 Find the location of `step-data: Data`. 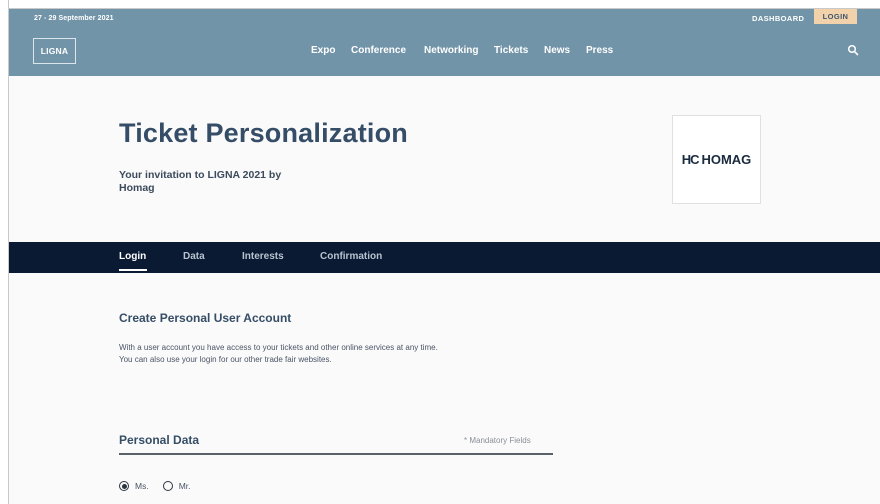

step-data: Data is located at coordinates (194, 256).